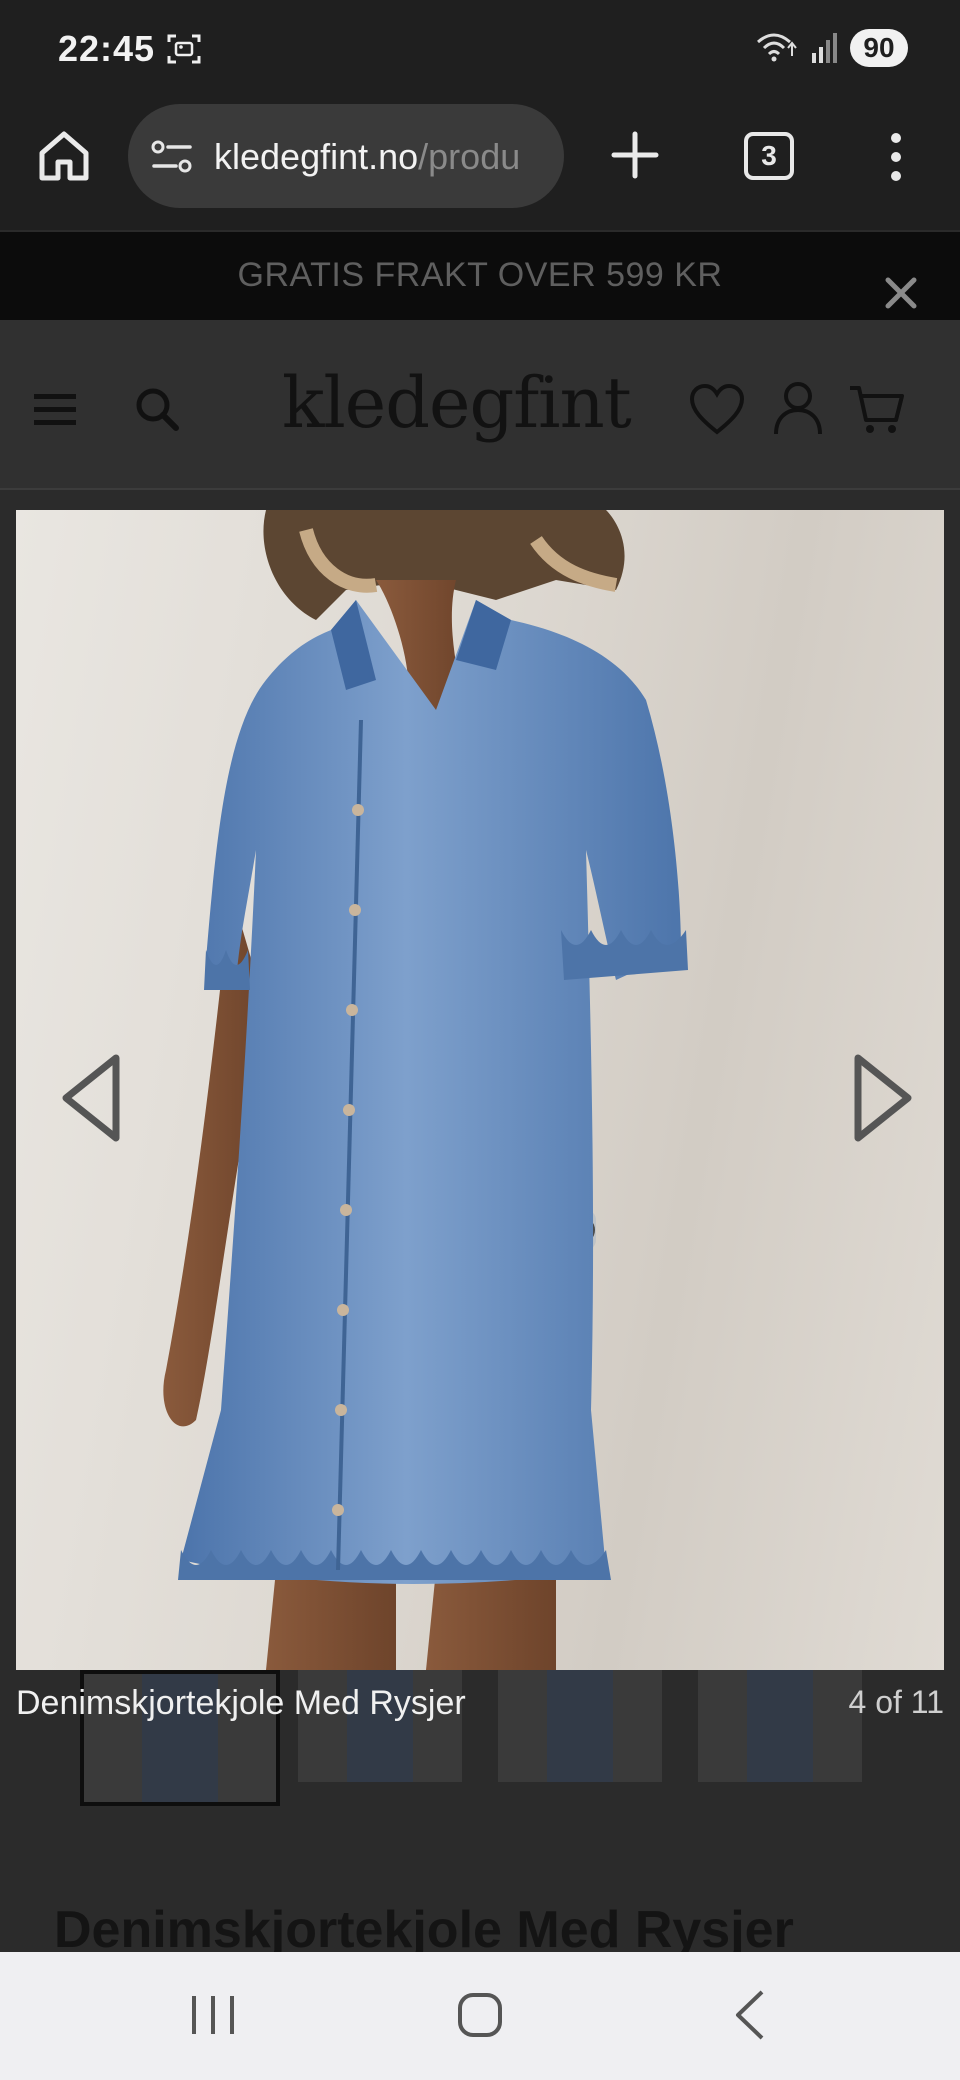 The image size is (960, 2080). Describe the element at coordinates (750, 2015) in the screenshot. I see `back-icon` at that location.